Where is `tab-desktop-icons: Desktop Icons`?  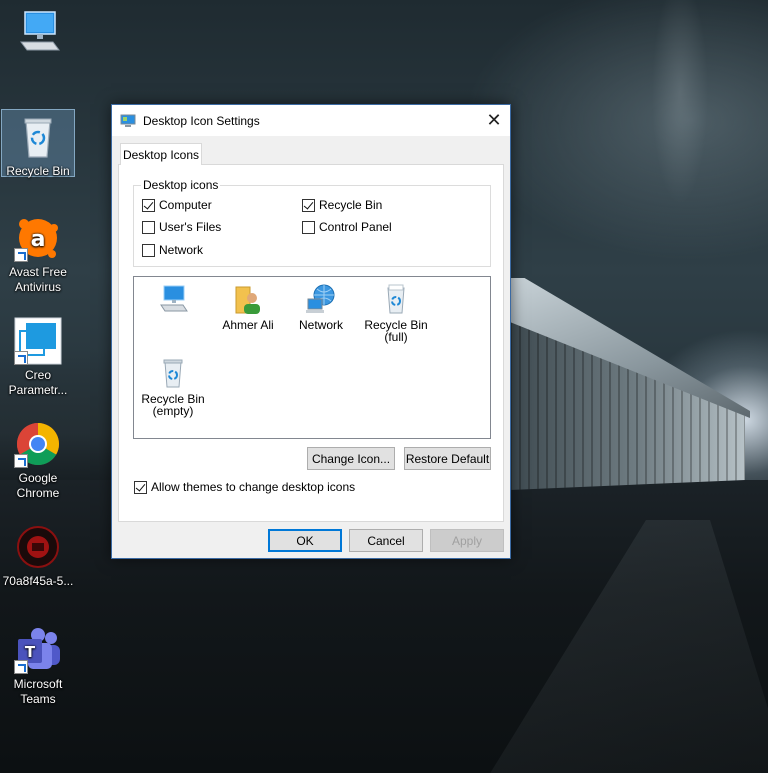
tab-desktop-icons: Desktop Icons is located at coordinates (161, 154).